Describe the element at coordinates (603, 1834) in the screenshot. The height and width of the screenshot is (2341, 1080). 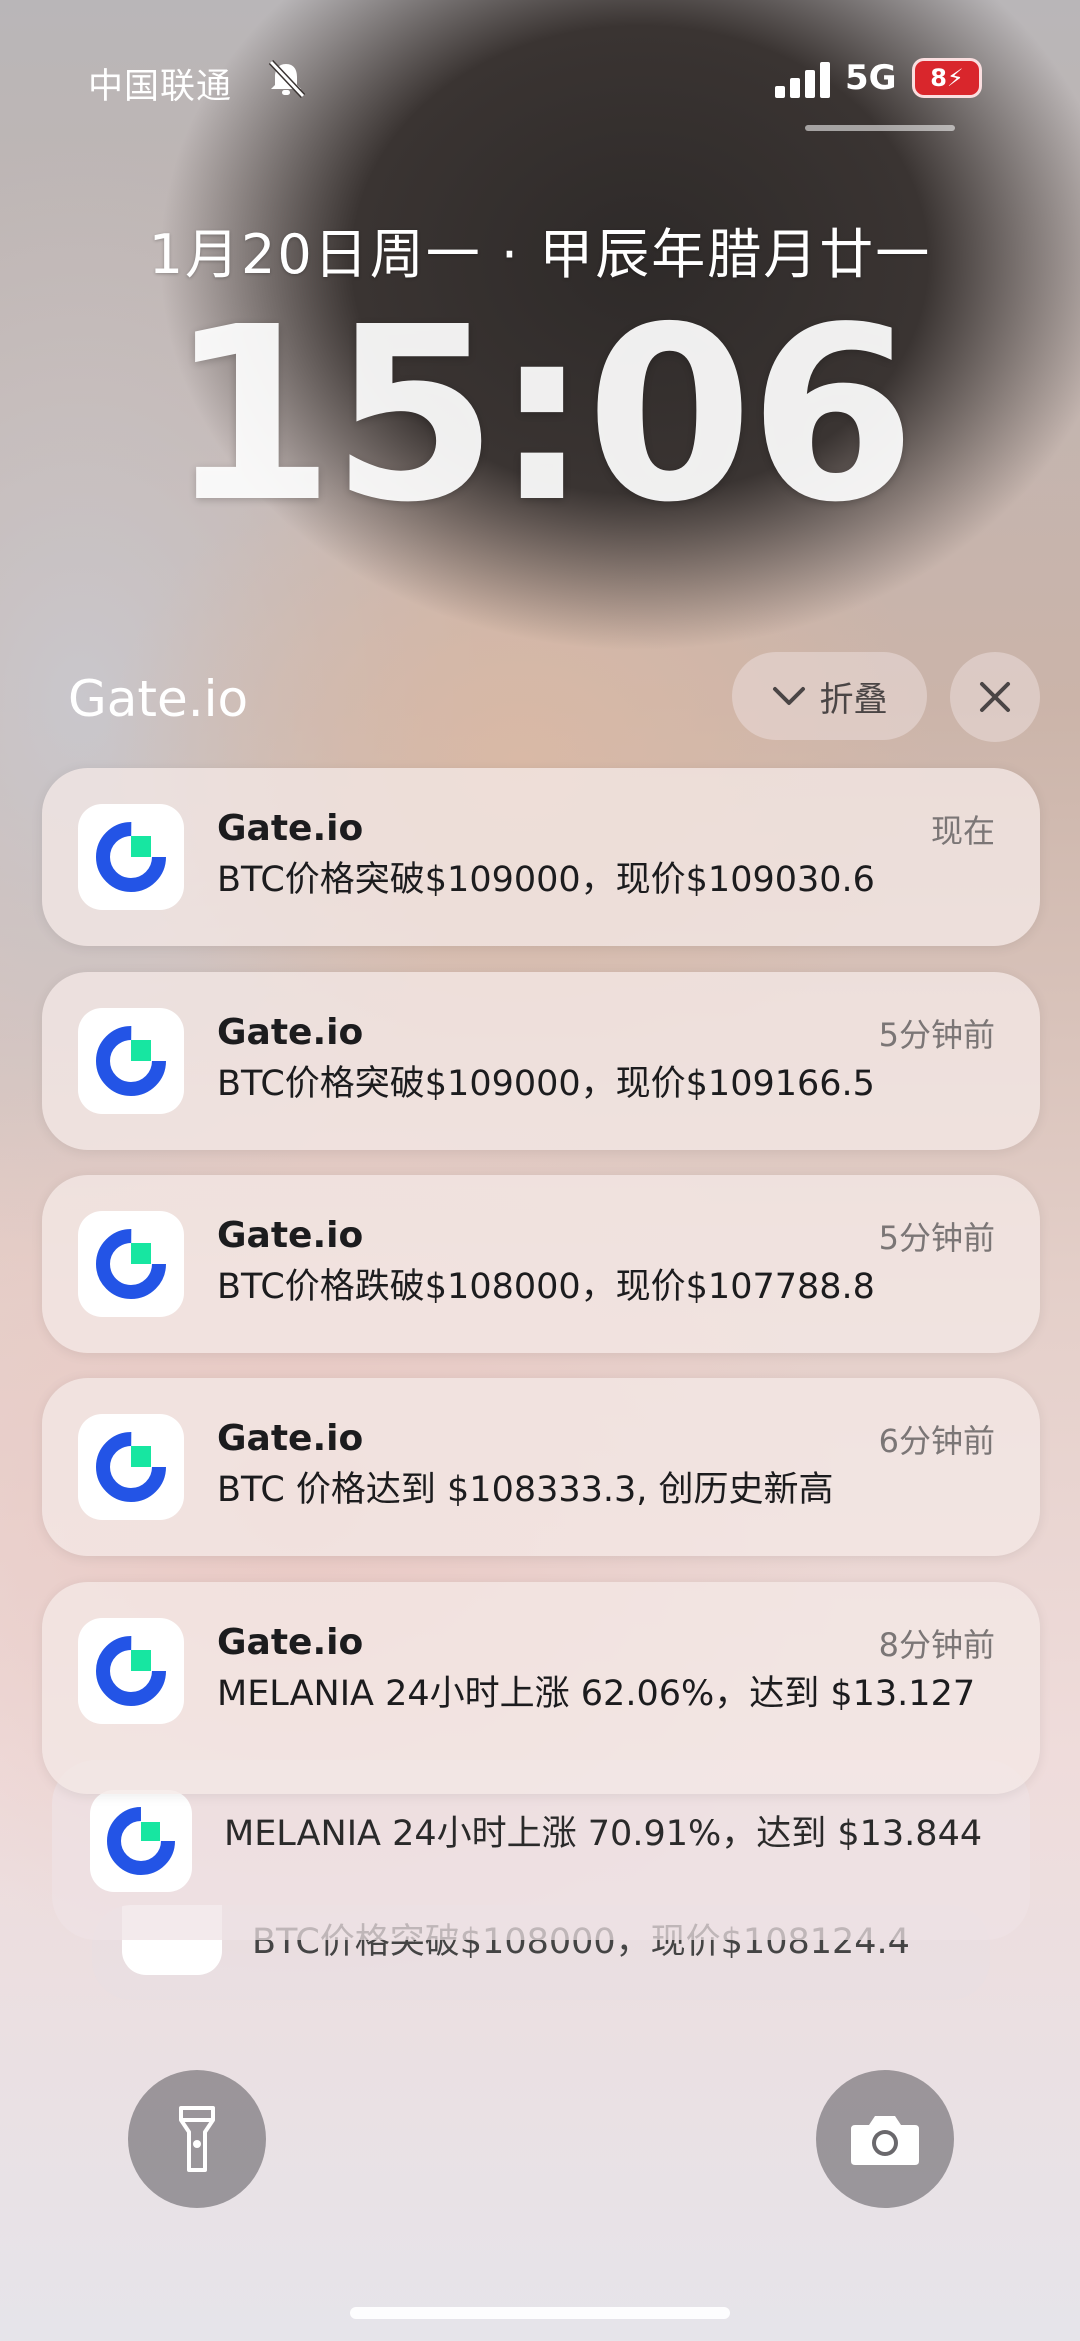
I see `stacked-notification-body: MELANIA 24小时上涨 70.91%，达到 $13.844` at that location.